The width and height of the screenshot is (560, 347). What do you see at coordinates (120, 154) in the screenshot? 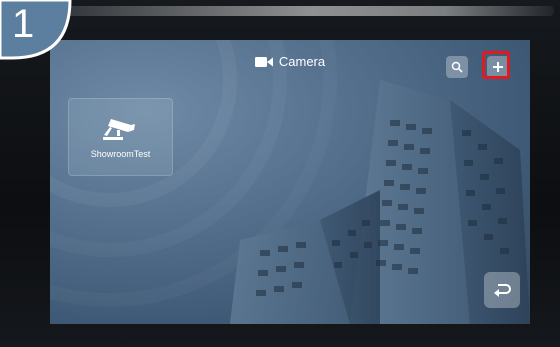
I see `device-name: ShowroomTest` at bounding box center [120, 154].